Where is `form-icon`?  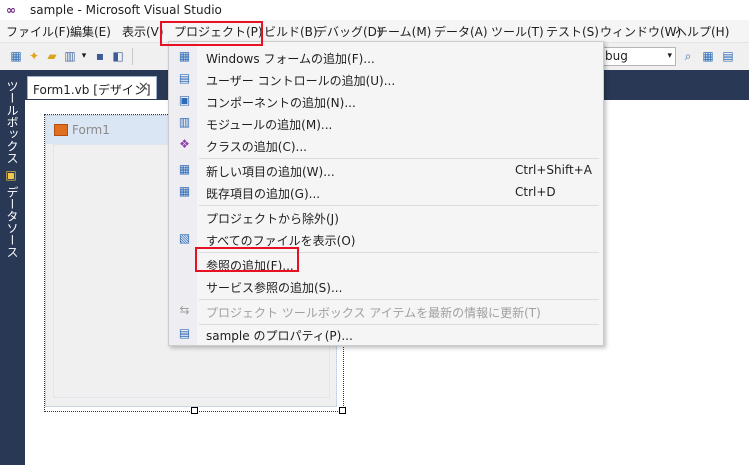 form-icon is located at coordinates (61, 130).